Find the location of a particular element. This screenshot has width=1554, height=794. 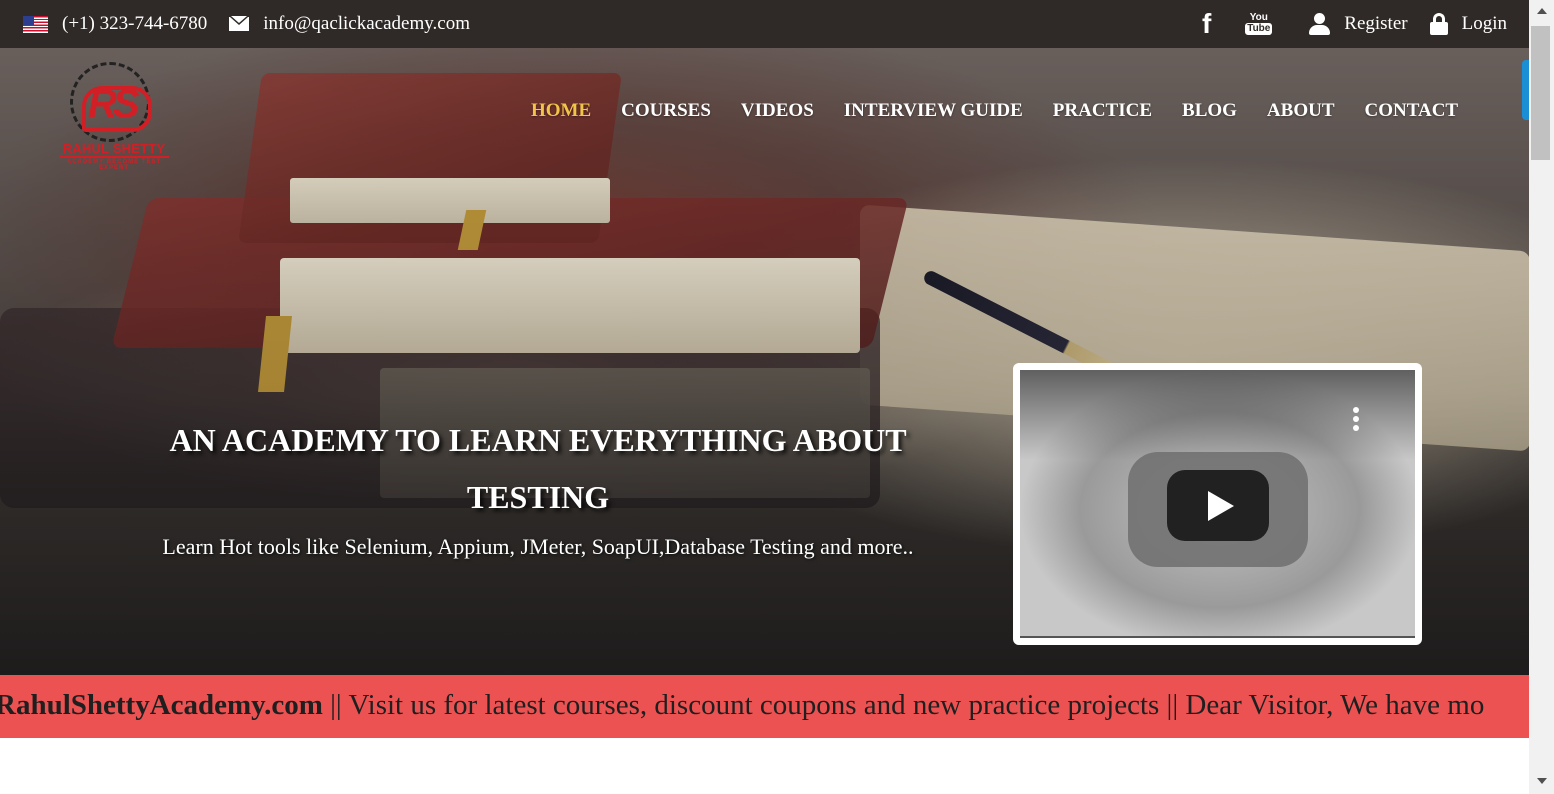

scroll-down-icon is located at coordinates (1542, 781).